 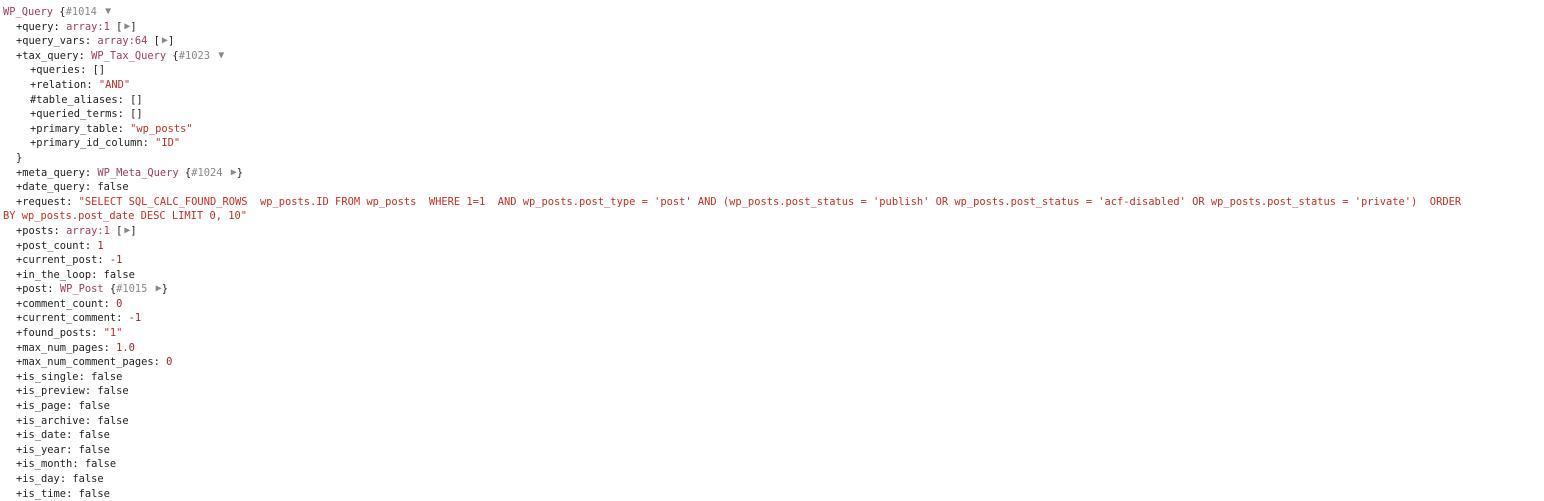 I want to click on prop-key: table_aliases, so click(x=77, y=99).